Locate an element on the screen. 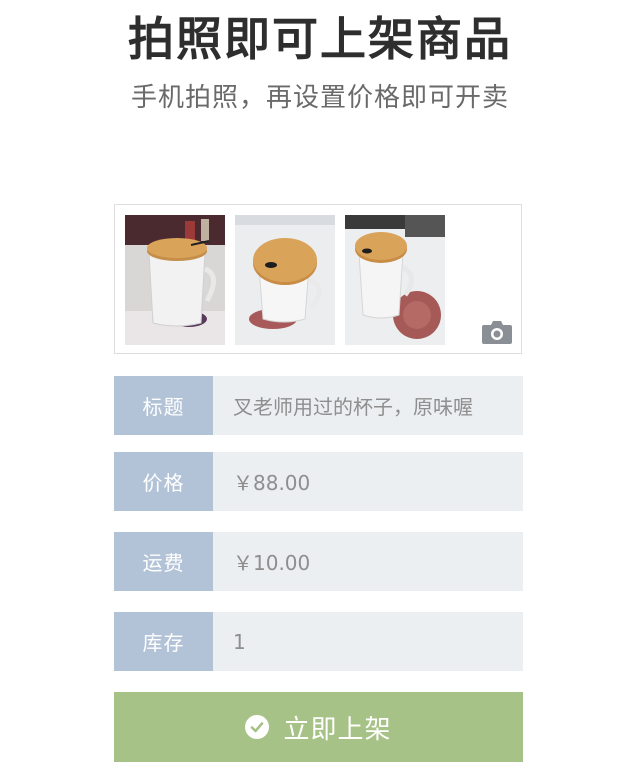  title-input: 叉老师用过的杯子，原味喔 is located at coordinates (368, 405).